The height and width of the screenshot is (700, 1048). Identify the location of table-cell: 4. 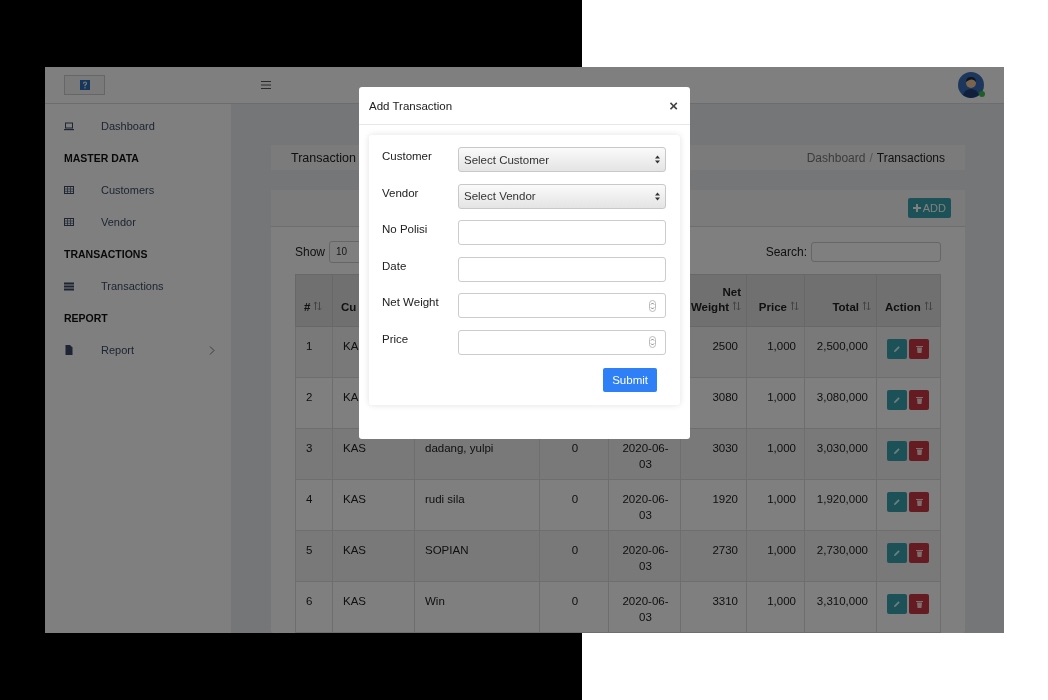
(314, 505).